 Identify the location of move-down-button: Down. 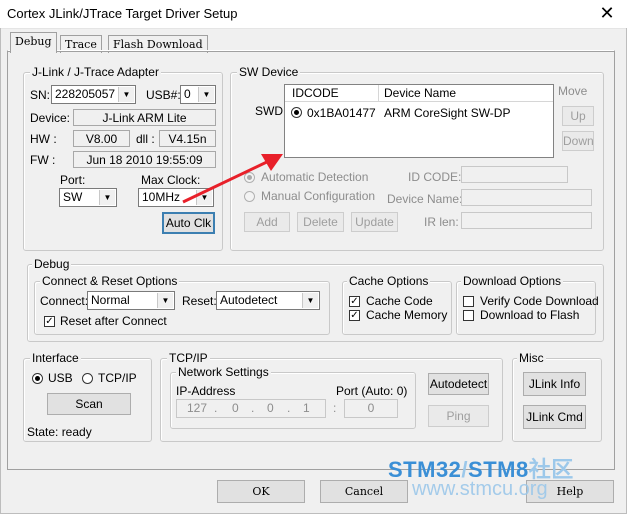
(578, 141).